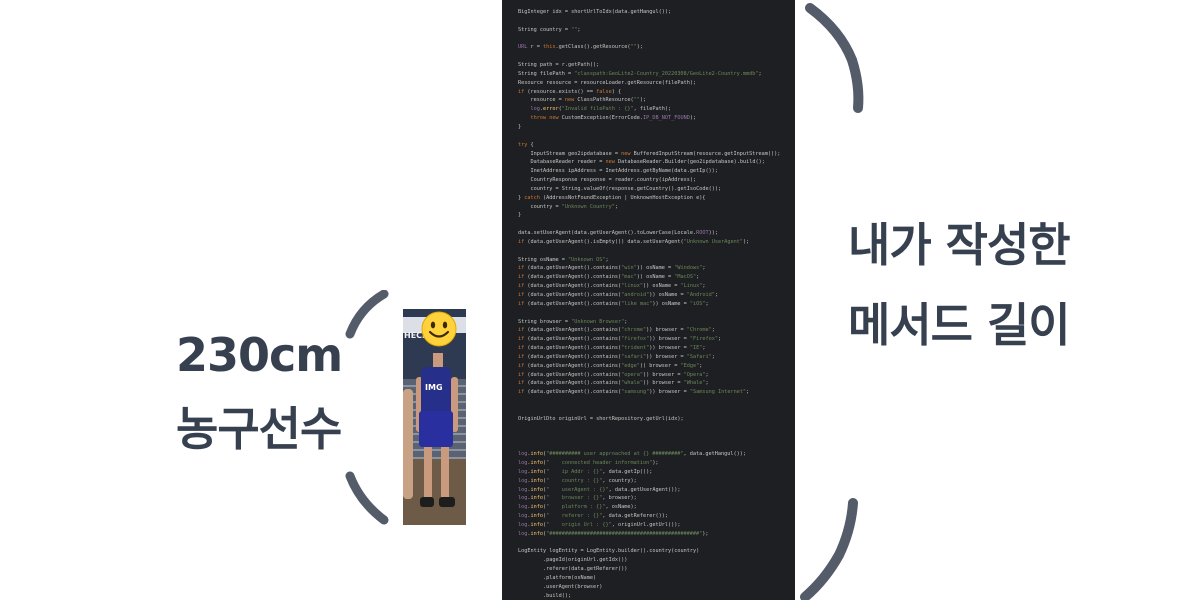  What do you see at coordinates (560, 586) in the screenshot?
I see `code-line: .userAgent(browser)` at bounding box center [560, 586].